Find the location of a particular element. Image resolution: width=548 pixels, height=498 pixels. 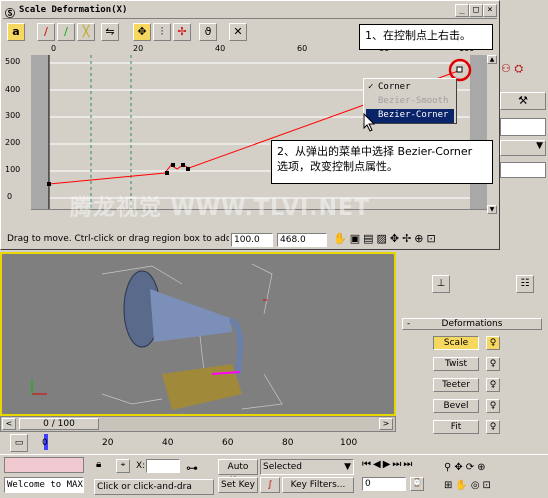

absolute-mode-icon: ⌖ is located at coordinates (123, 466).